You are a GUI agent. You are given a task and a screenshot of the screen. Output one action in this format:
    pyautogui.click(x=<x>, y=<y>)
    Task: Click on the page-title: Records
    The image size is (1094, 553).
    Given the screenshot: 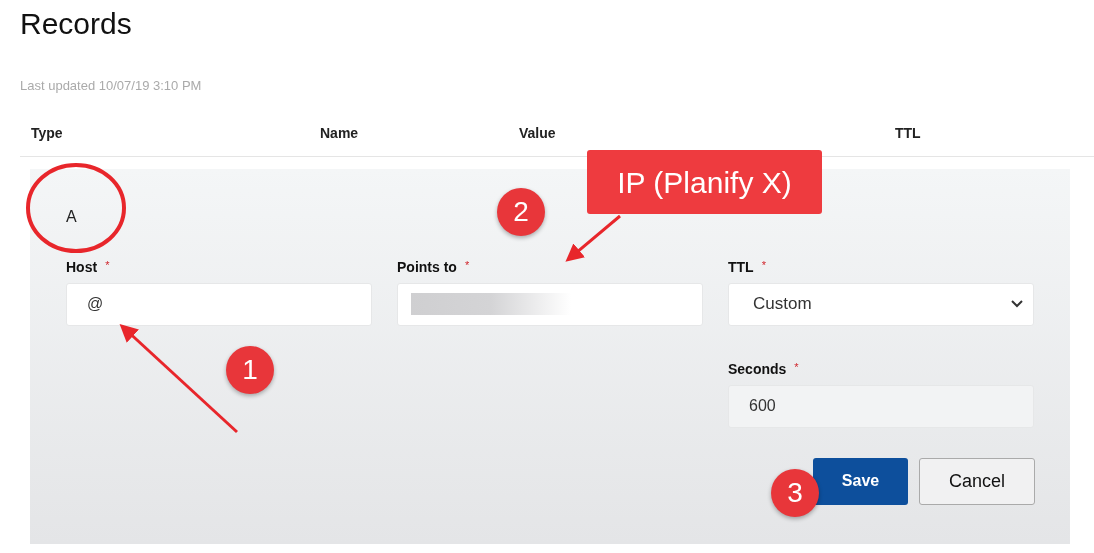 What is the action you would take?
    pyautogui.click(x=76, y=24)
    